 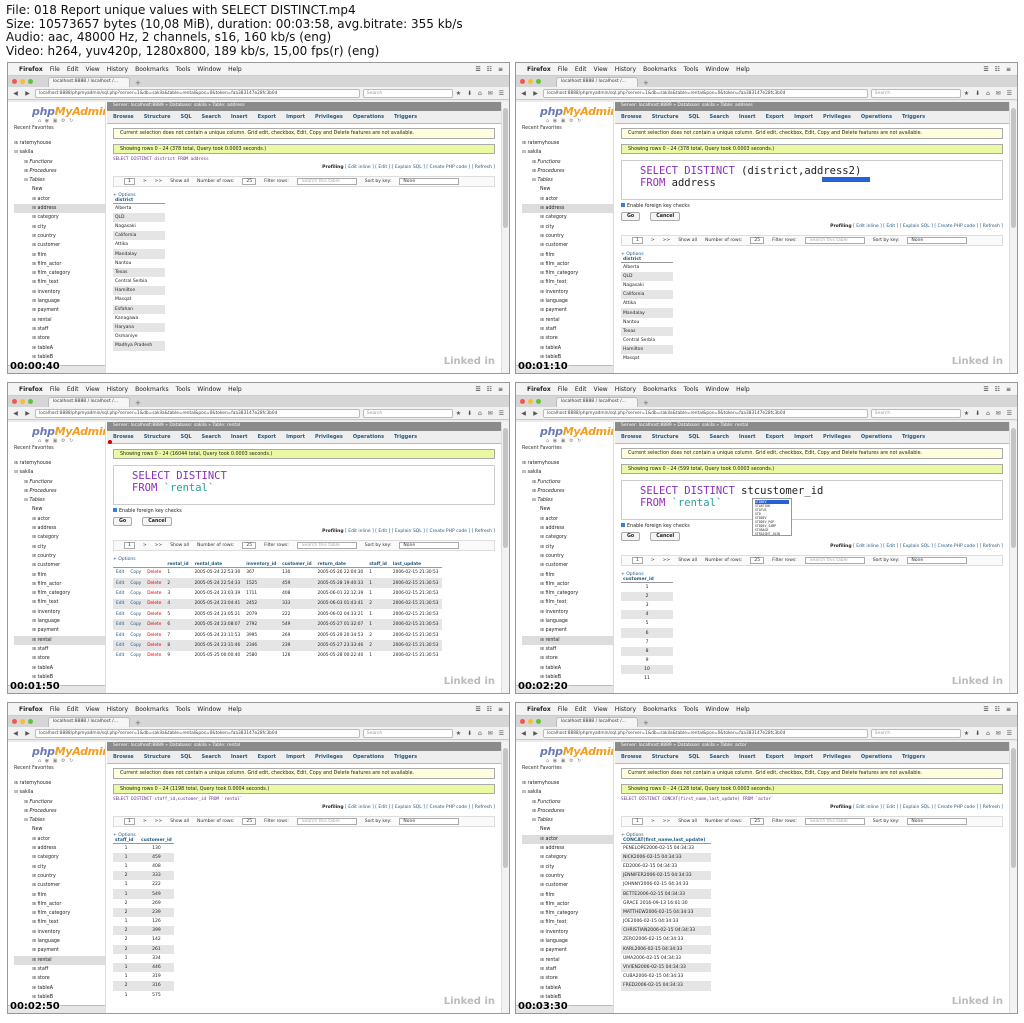 I want to click on profiling-checkbox: Profiling, so click(x=840, y=226).